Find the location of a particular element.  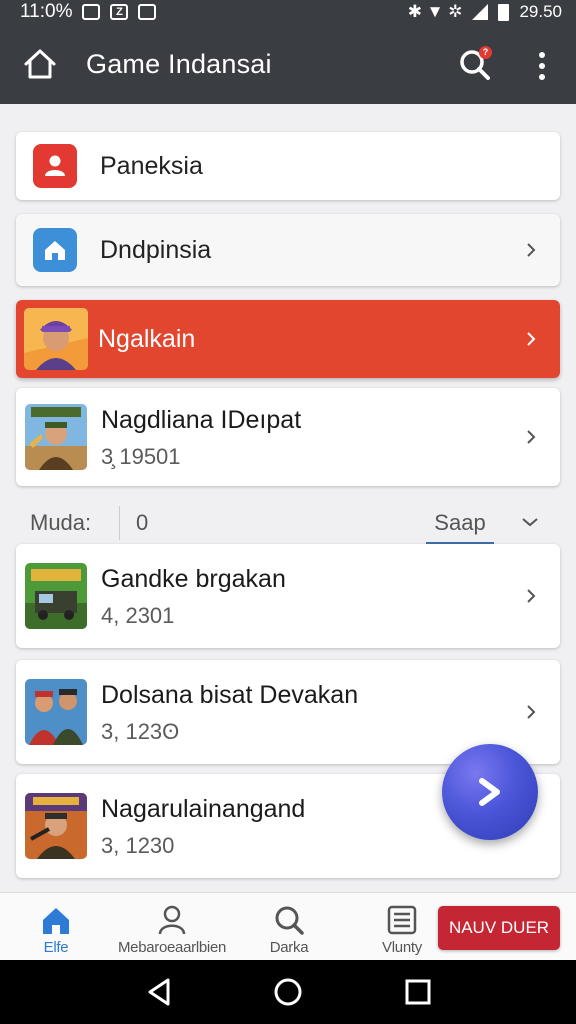

back-triangle-icon is located at coordinates (160, 992).